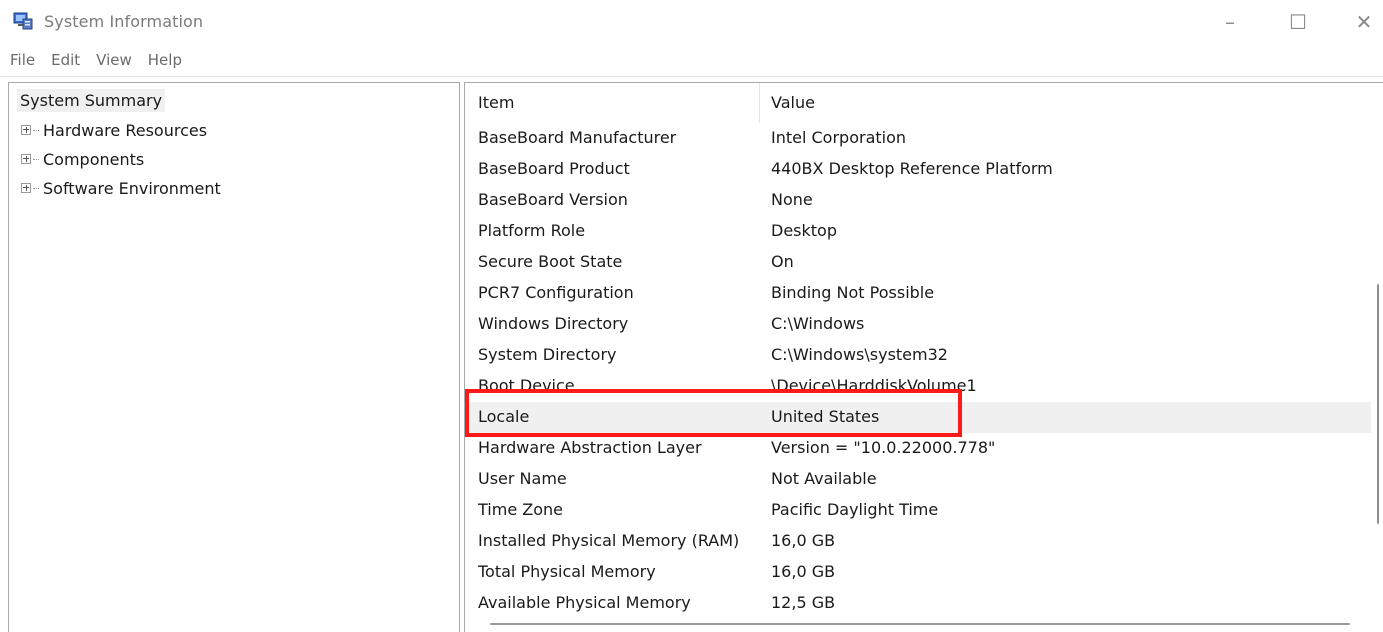  Describe the element at coordinates (1364, 22) in the screenshot. I see `close-button: ✕` at that location.